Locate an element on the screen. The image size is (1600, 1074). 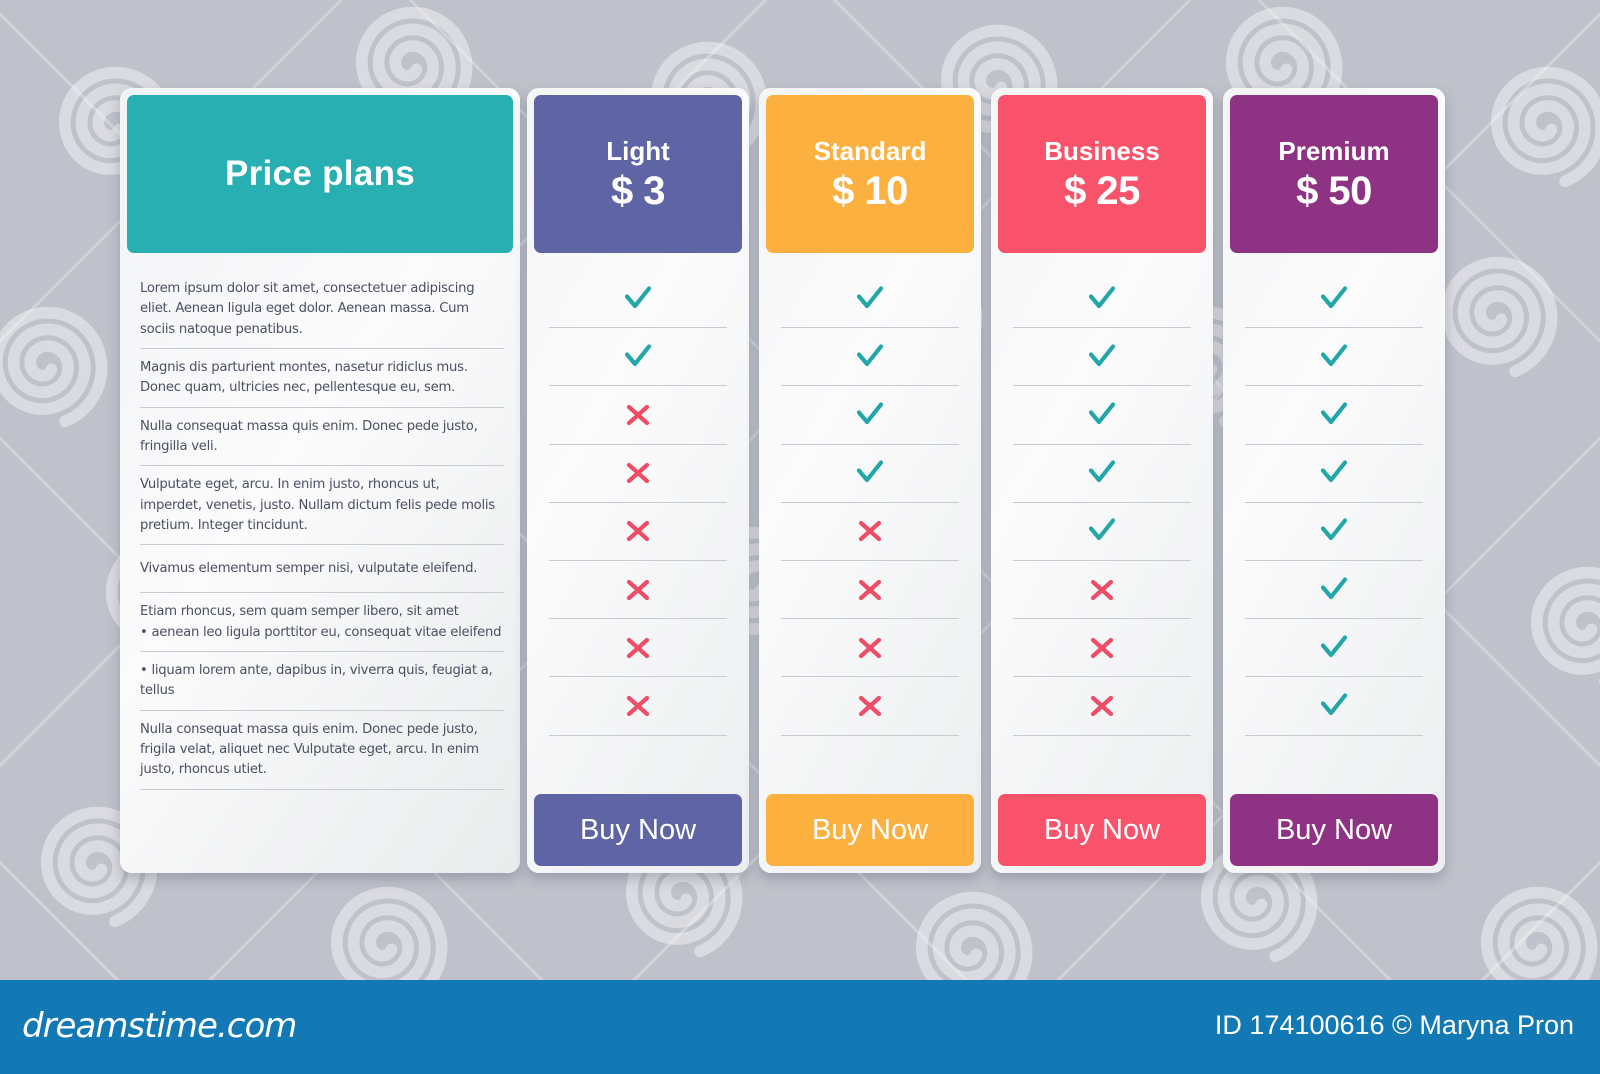
dreamstime-logo-text: dreamstime.com is located at coordinates (159, 1026).